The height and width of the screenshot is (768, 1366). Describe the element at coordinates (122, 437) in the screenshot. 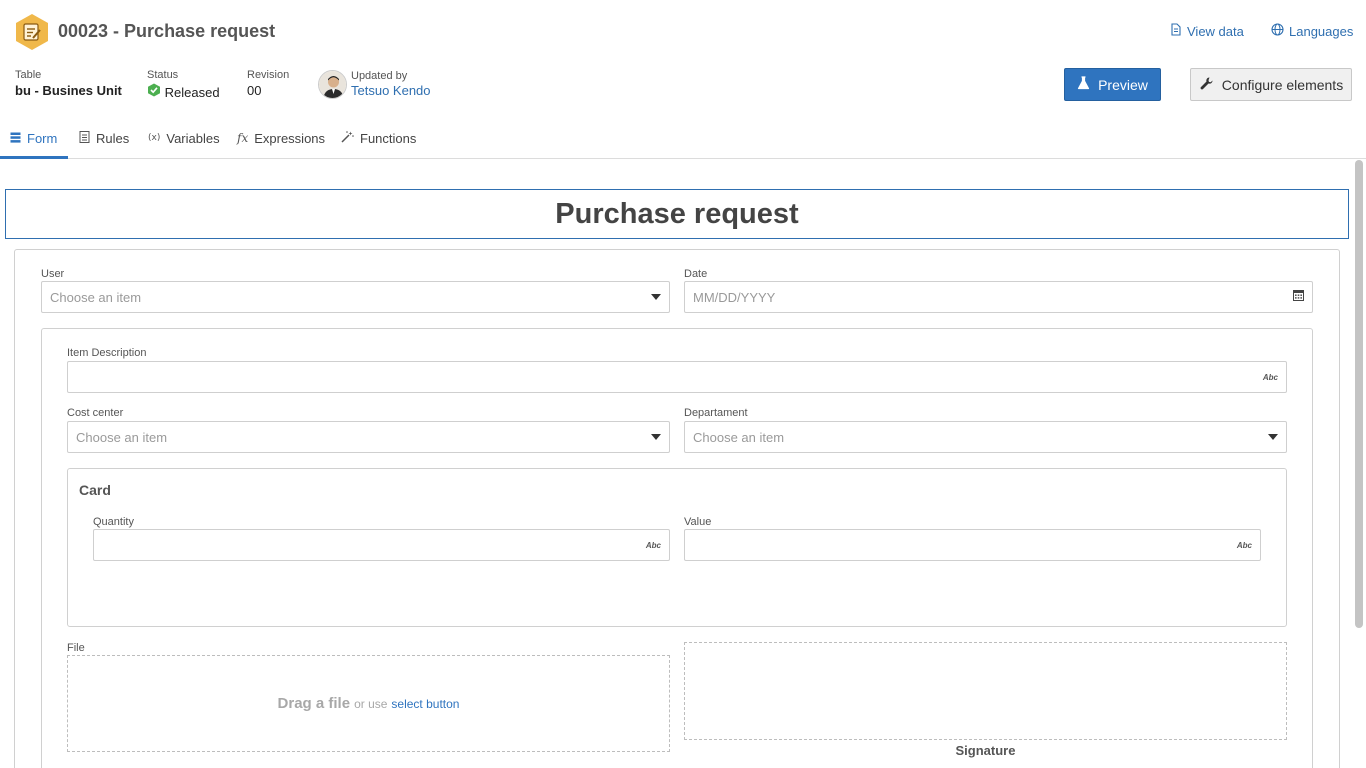

I see `cost-center-placeholder: Choose an item` at that location.